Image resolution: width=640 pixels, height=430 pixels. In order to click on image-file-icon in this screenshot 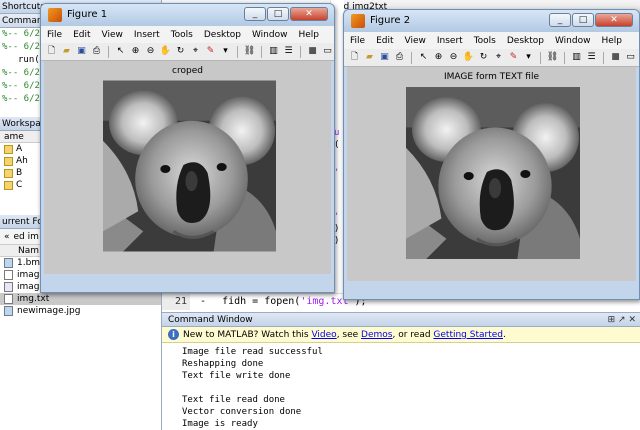, I will do `click(8, 311)`.